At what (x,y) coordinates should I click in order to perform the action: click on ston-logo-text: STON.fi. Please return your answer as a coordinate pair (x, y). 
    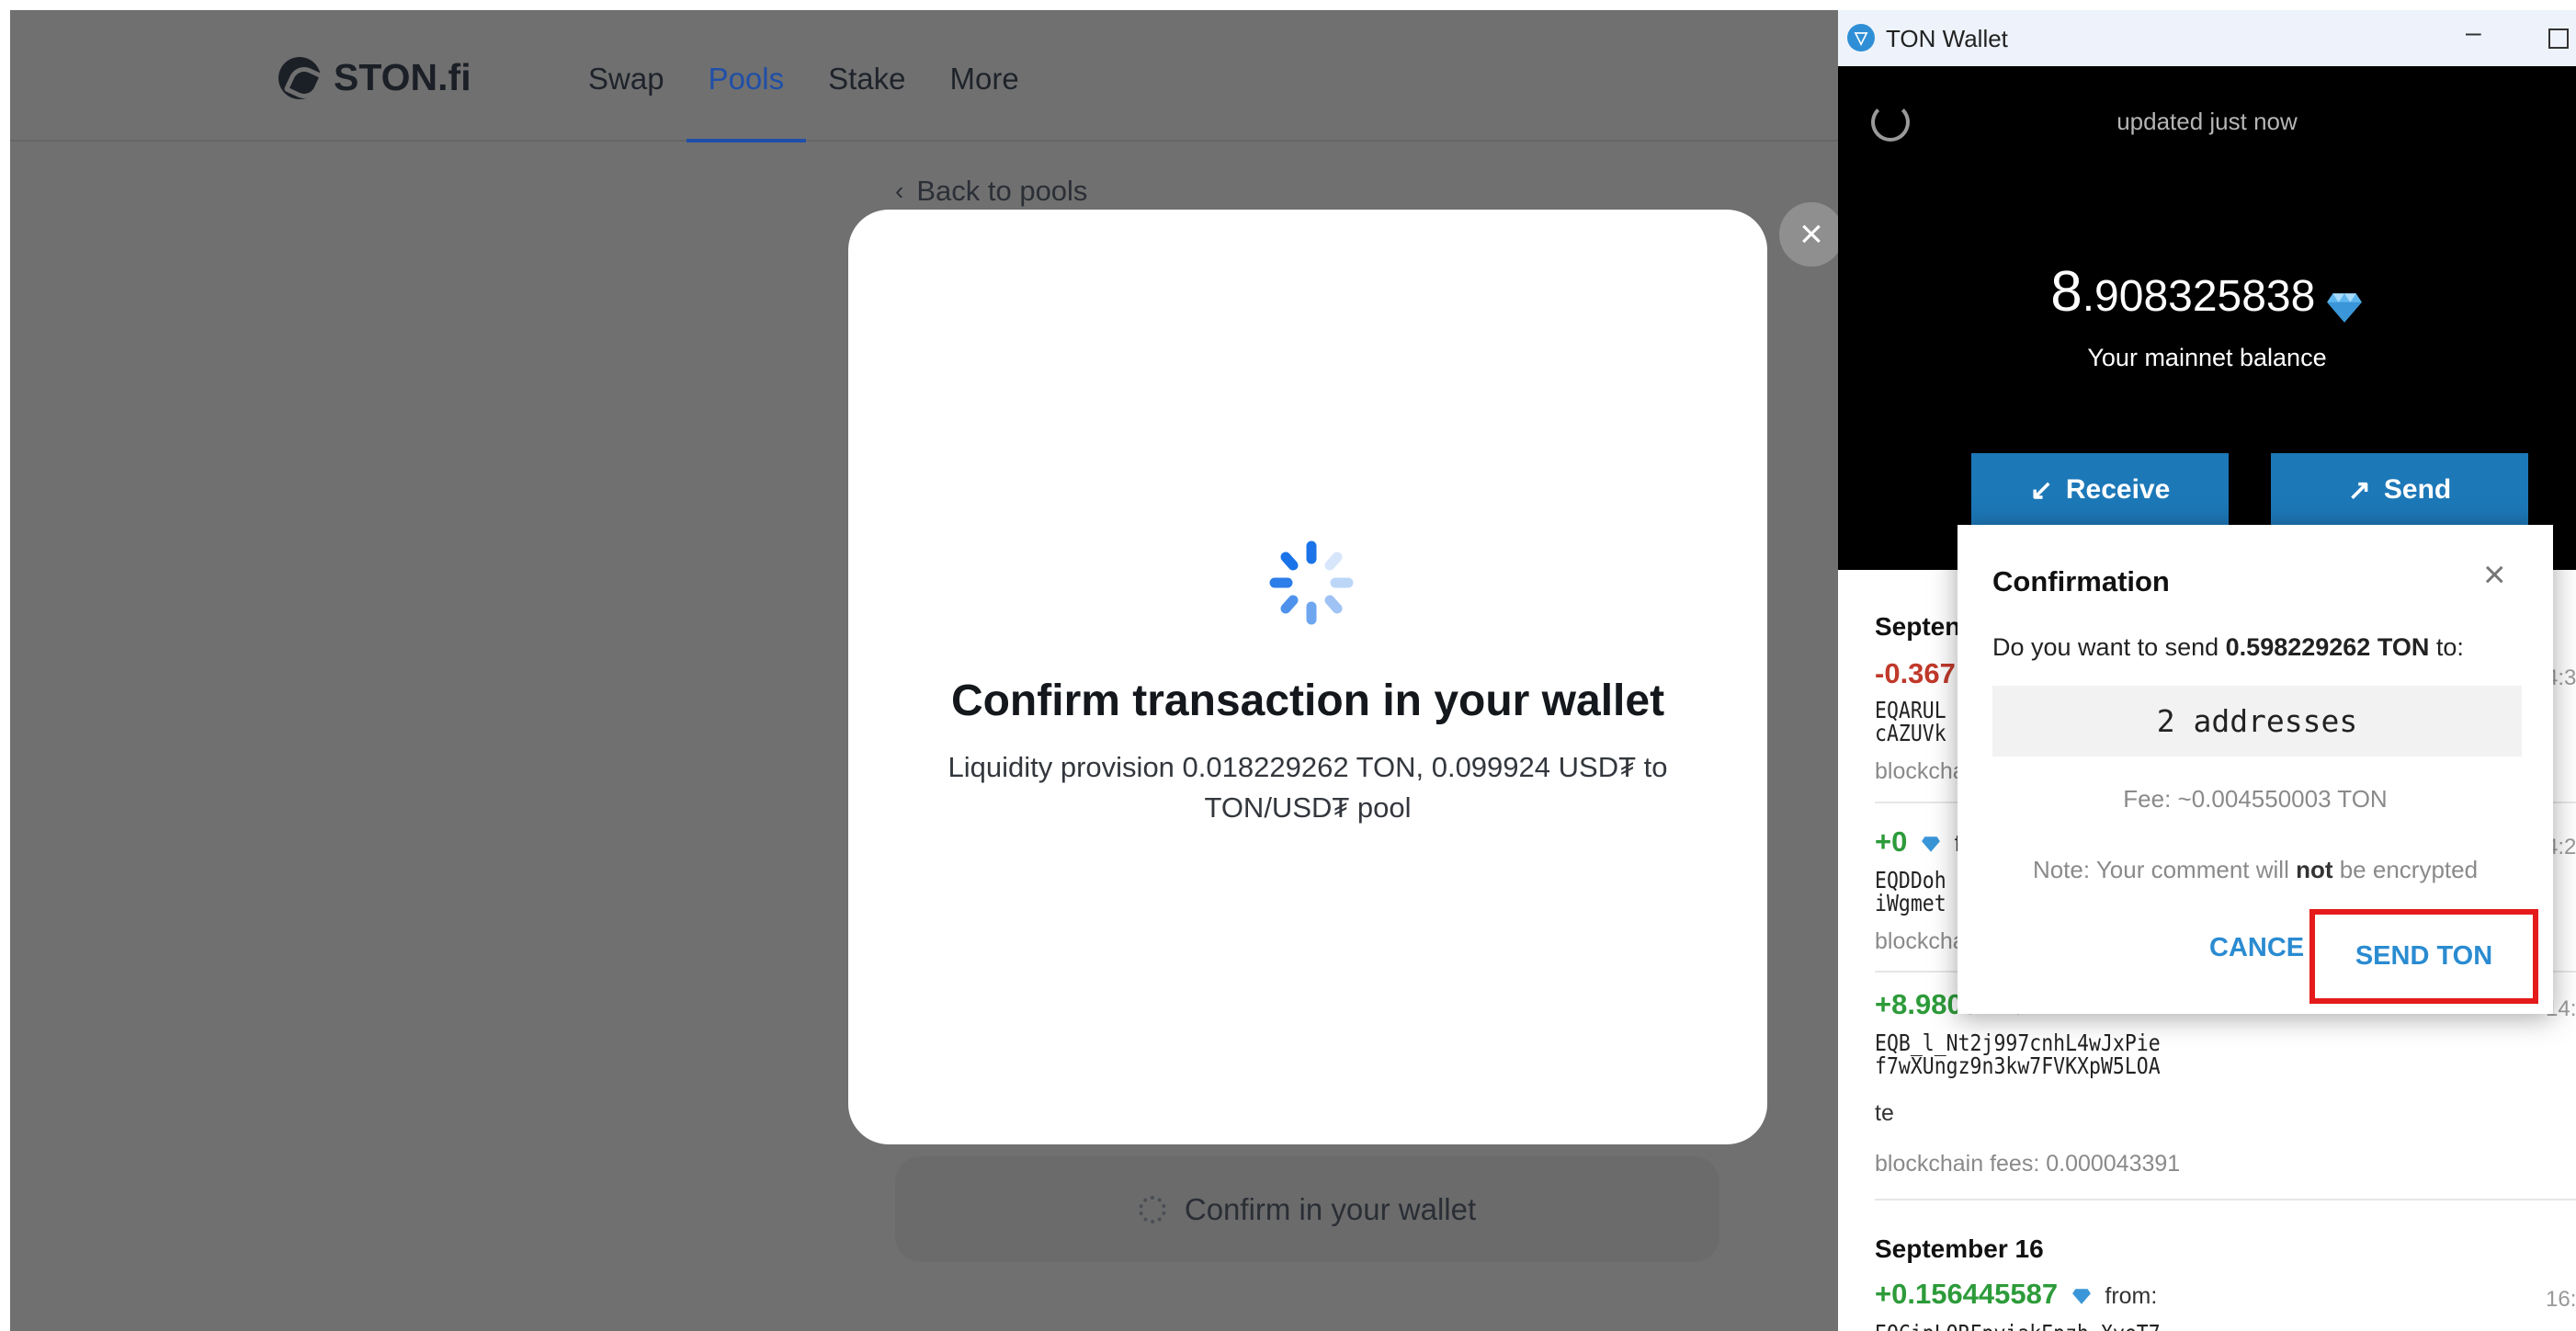
    Looking at the image, I should click on (402, 77).